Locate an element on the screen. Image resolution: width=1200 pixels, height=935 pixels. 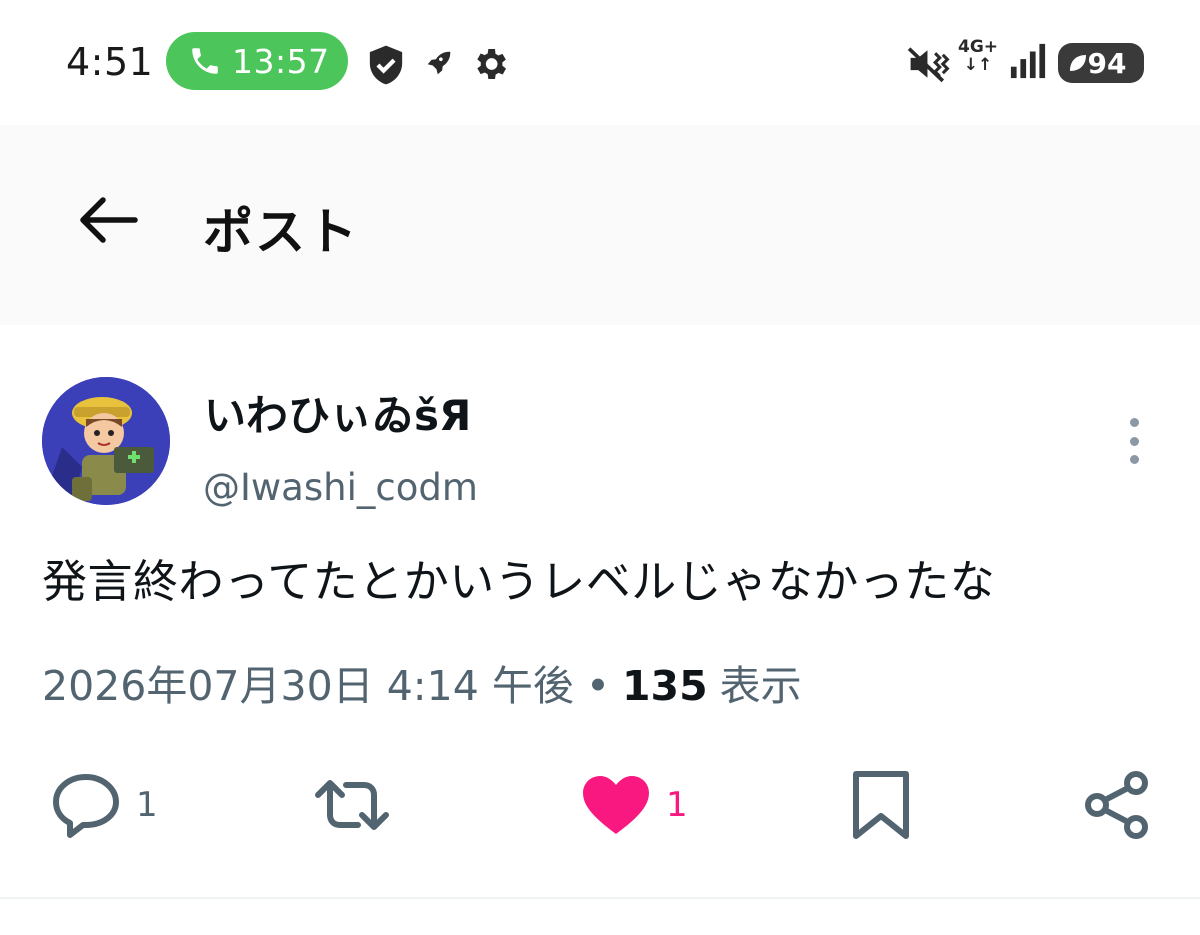
ongoing-call-pill: 13:57 is located at coordinates (257, 61).